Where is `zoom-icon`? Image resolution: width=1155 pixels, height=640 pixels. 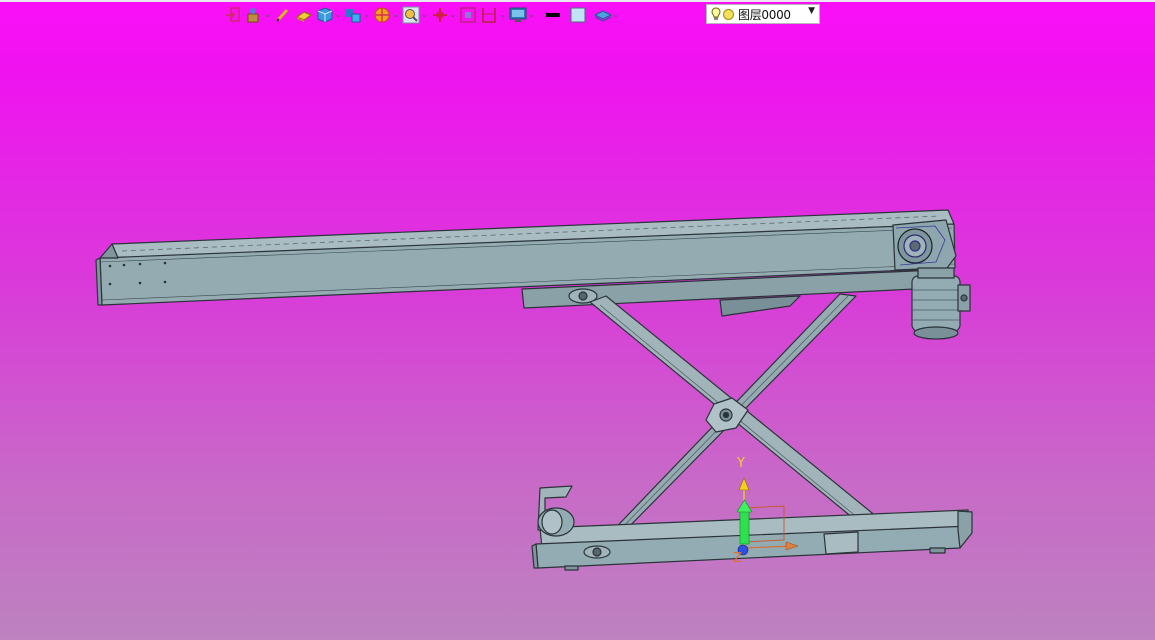
zoom-icon is located at coordinates (411, 15).